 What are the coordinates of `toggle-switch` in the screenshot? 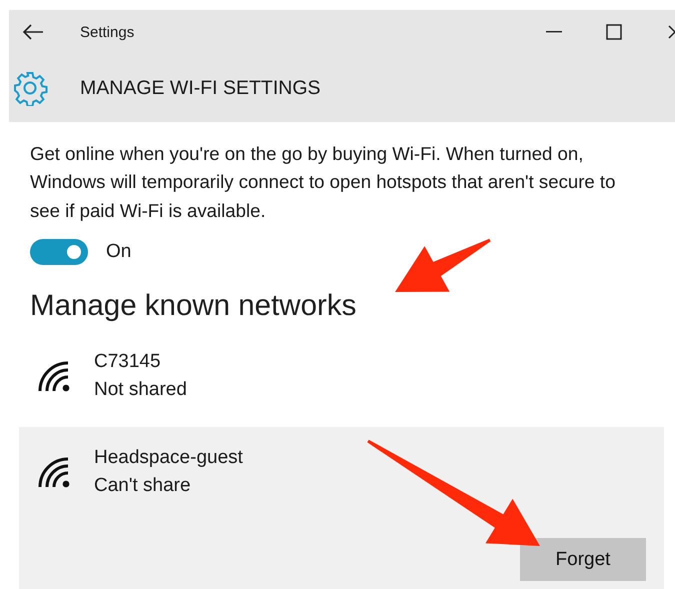 It's located at (59, 252).